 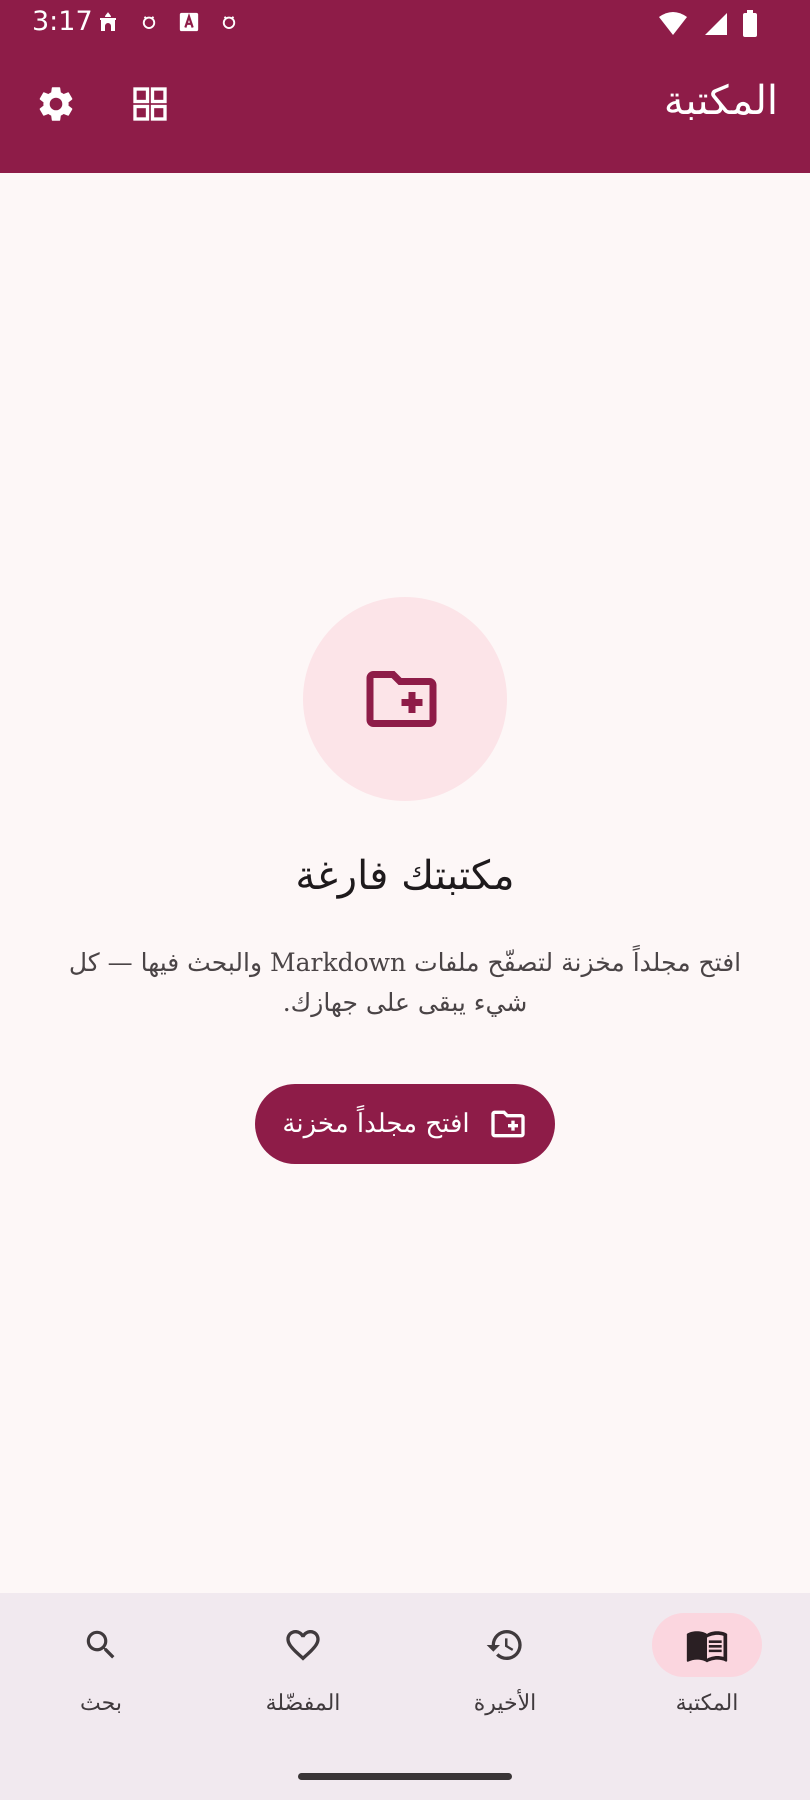 I want to click on heart-icon, so click(x=303, y=1645).